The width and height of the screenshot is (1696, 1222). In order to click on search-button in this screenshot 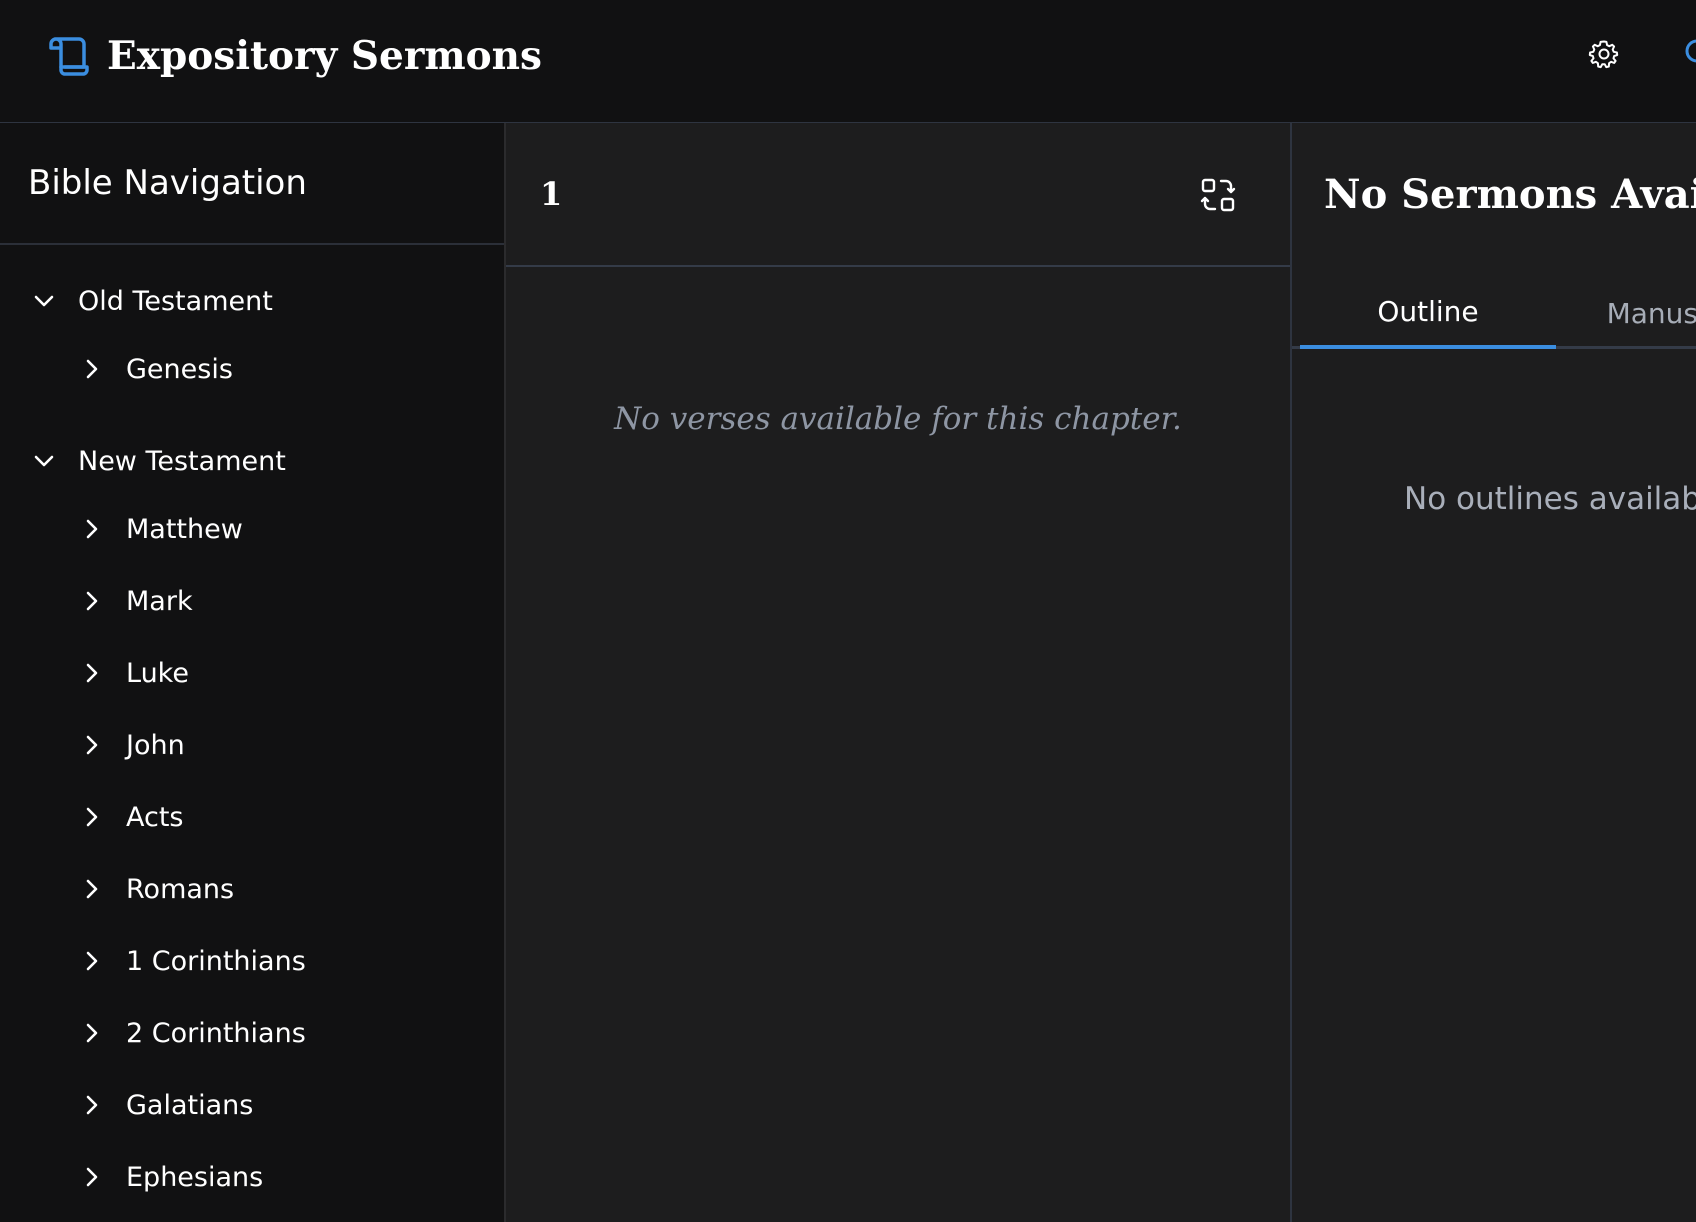, I will do `click(1689, 54)`.